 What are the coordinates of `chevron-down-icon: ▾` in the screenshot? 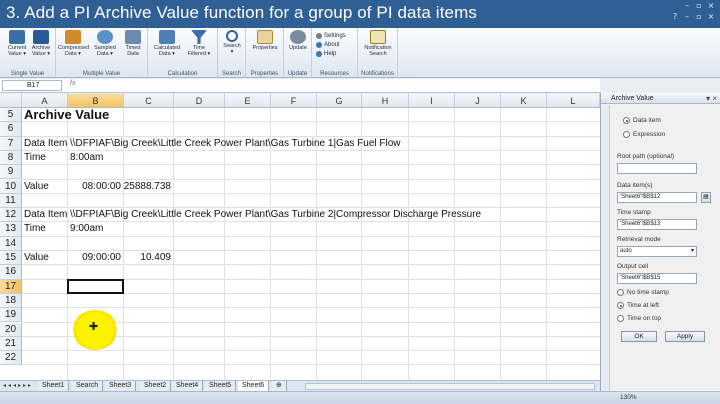 It's located at (692, 251).